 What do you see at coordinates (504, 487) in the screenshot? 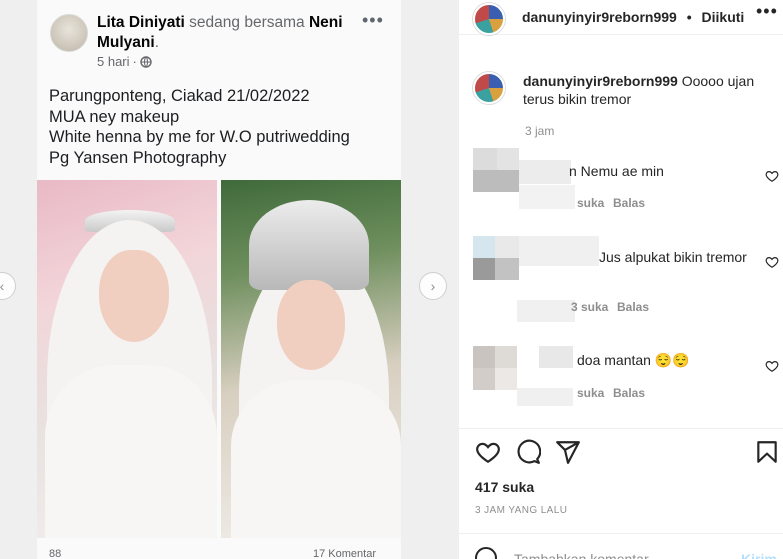
I see `likes-count: 417 suka` at bounding box center [504, 487].